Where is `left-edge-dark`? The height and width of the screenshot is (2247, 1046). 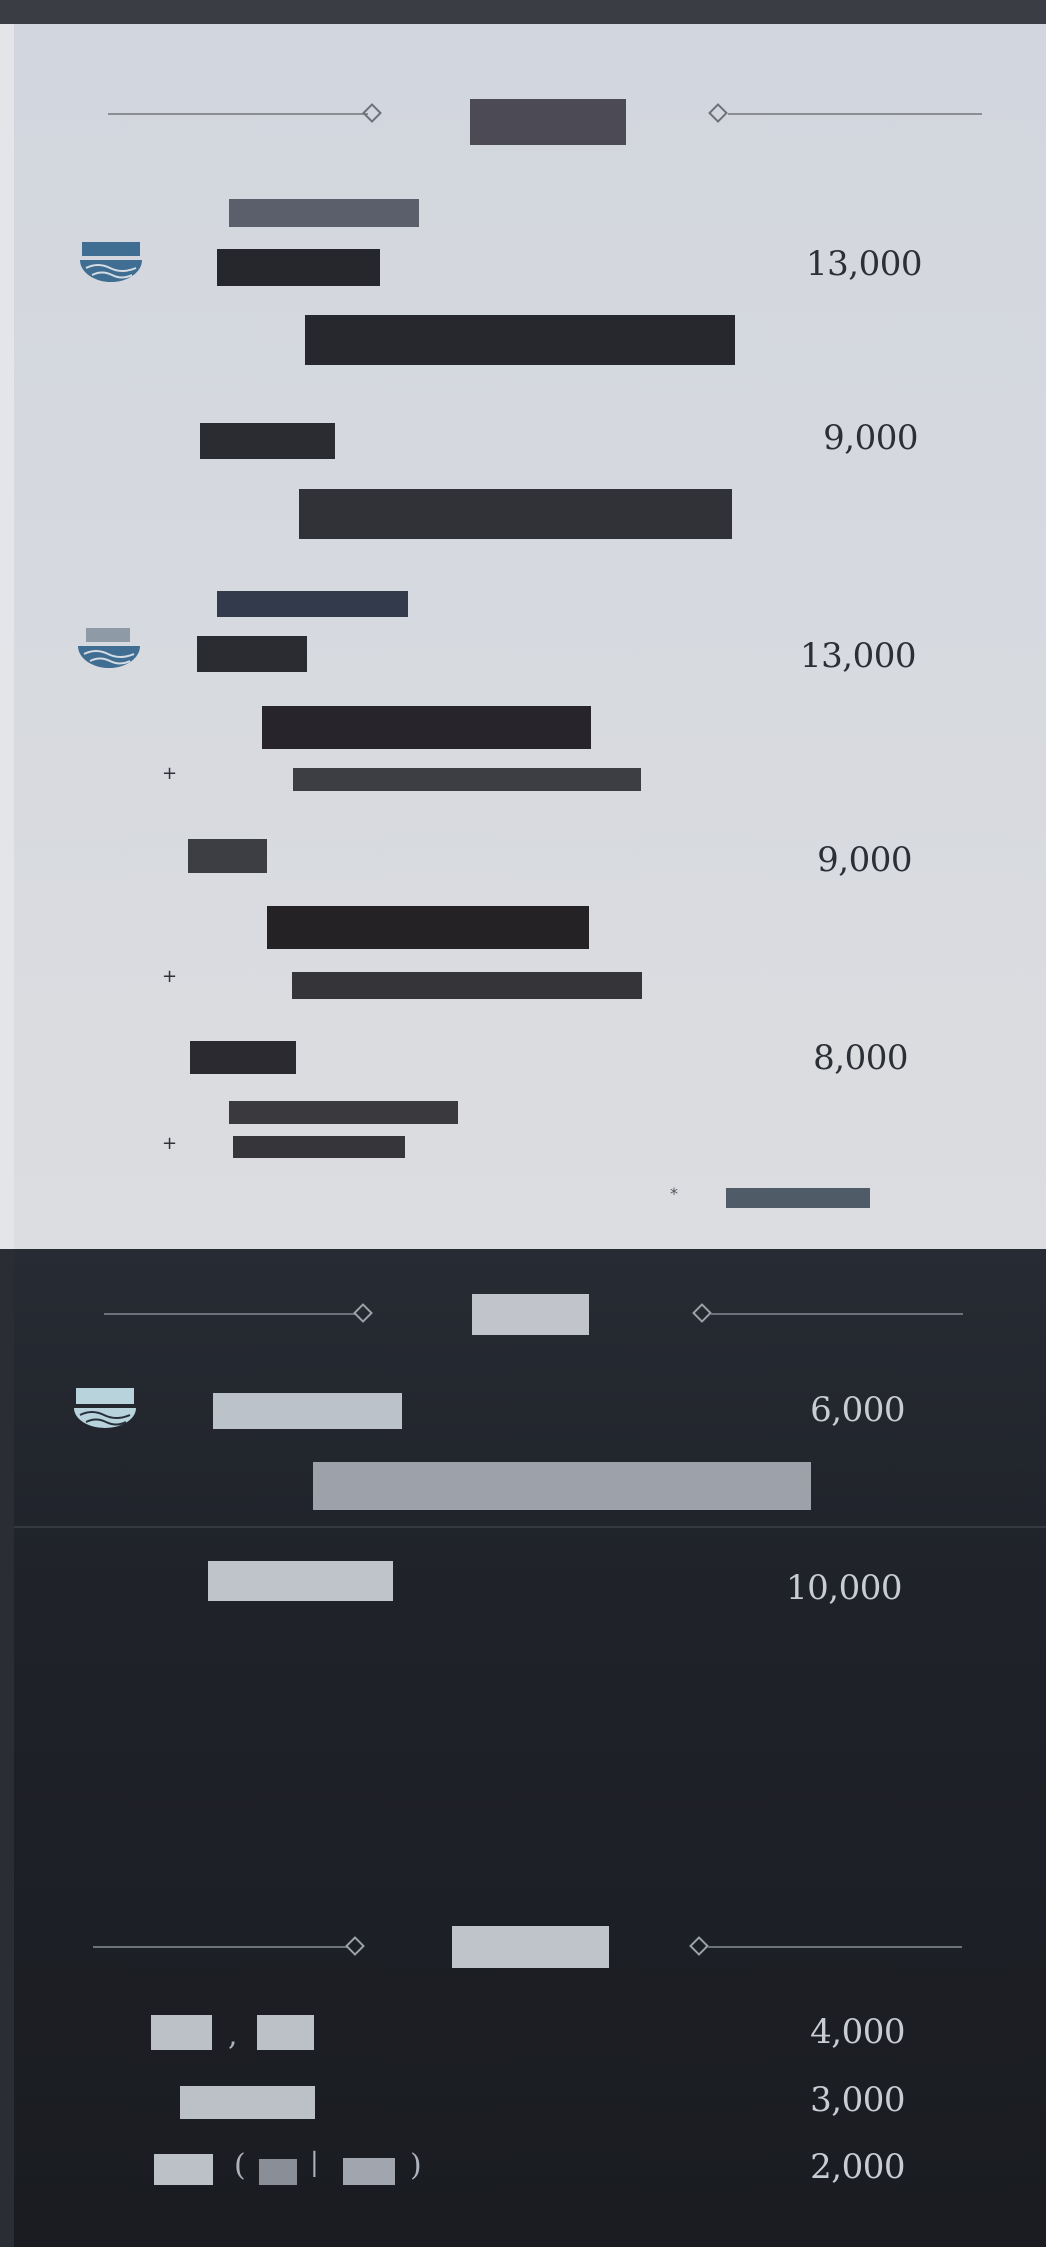 left-edge-dark is located at coordinates (7, 1748).